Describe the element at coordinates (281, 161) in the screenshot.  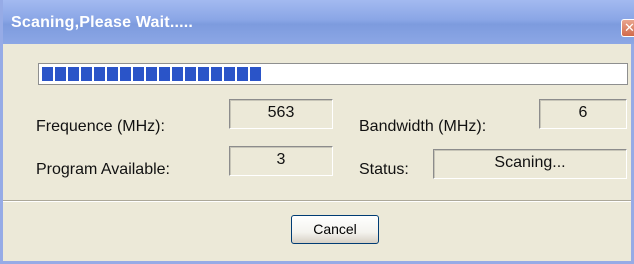
I see `program-available-value: 3` at that location.